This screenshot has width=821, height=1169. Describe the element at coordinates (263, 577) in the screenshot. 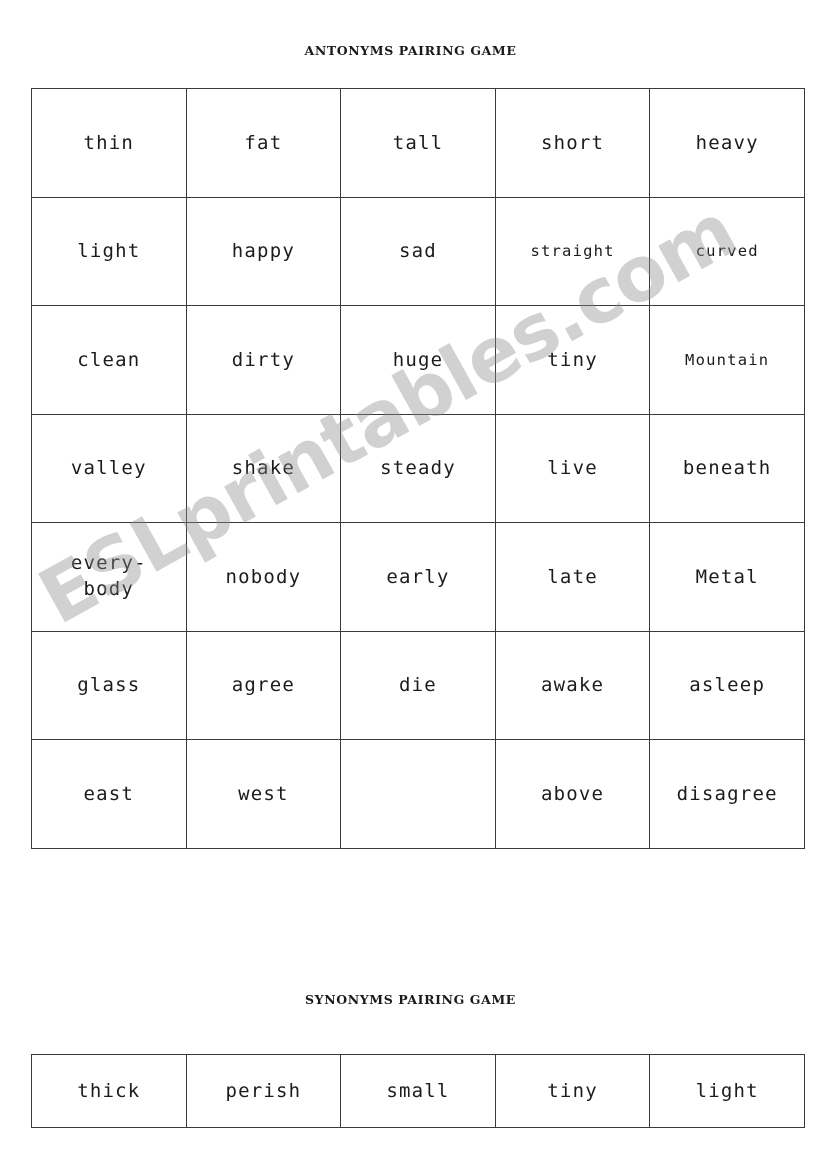

I see `word-cell: nobody` at that location.